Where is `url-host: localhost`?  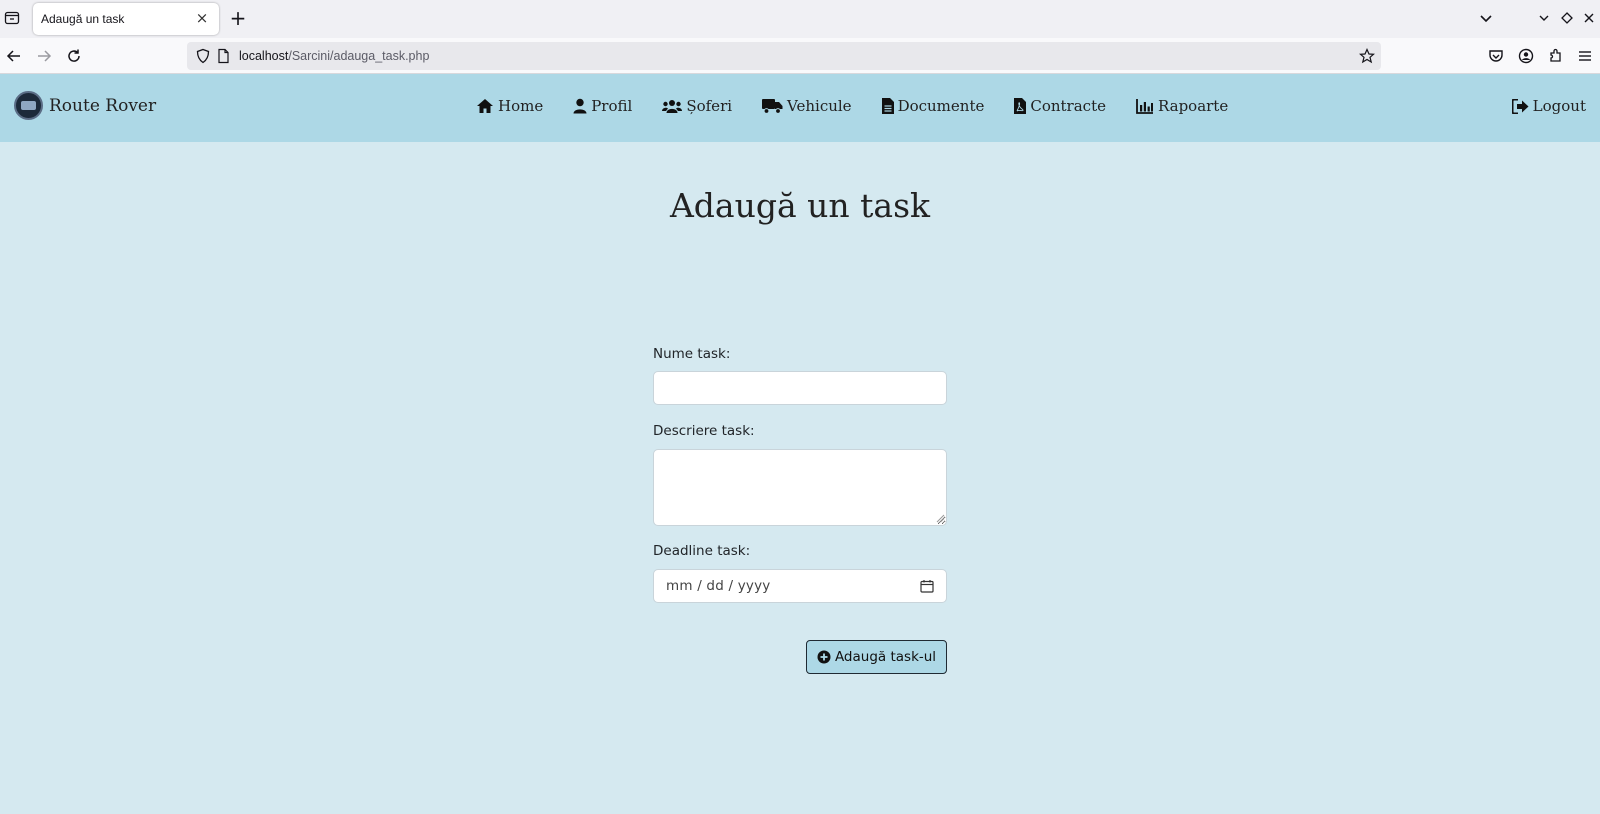 url-host: localhost is located at coordinates (264, 56).